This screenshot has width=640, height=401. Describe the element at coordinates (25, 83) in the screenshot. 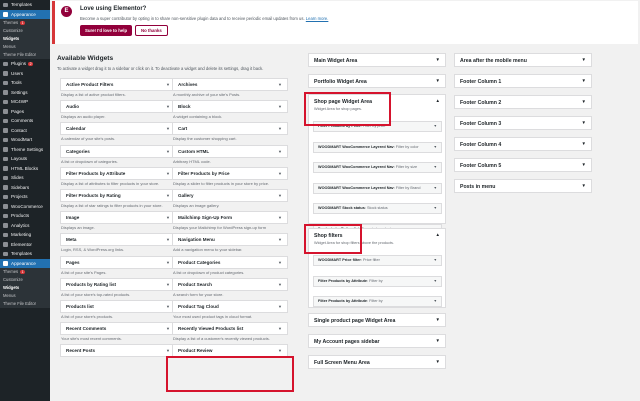

I see `menu-item-tools: Tools` at that location.